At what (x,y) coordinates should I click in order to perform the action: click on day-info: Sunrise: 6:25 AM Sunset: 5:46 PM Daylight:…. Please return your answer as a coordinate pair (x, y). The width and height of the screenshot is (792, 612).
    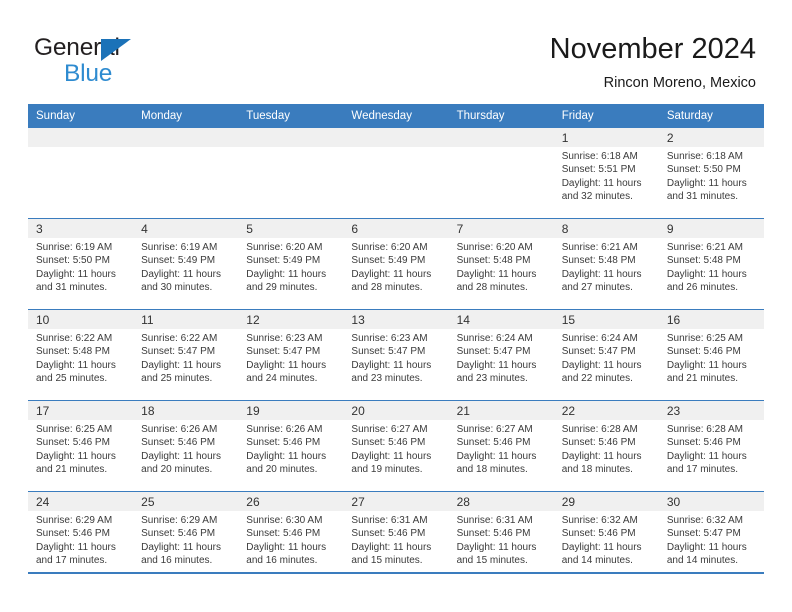
    Looking at the image, I should click on (80, 448).